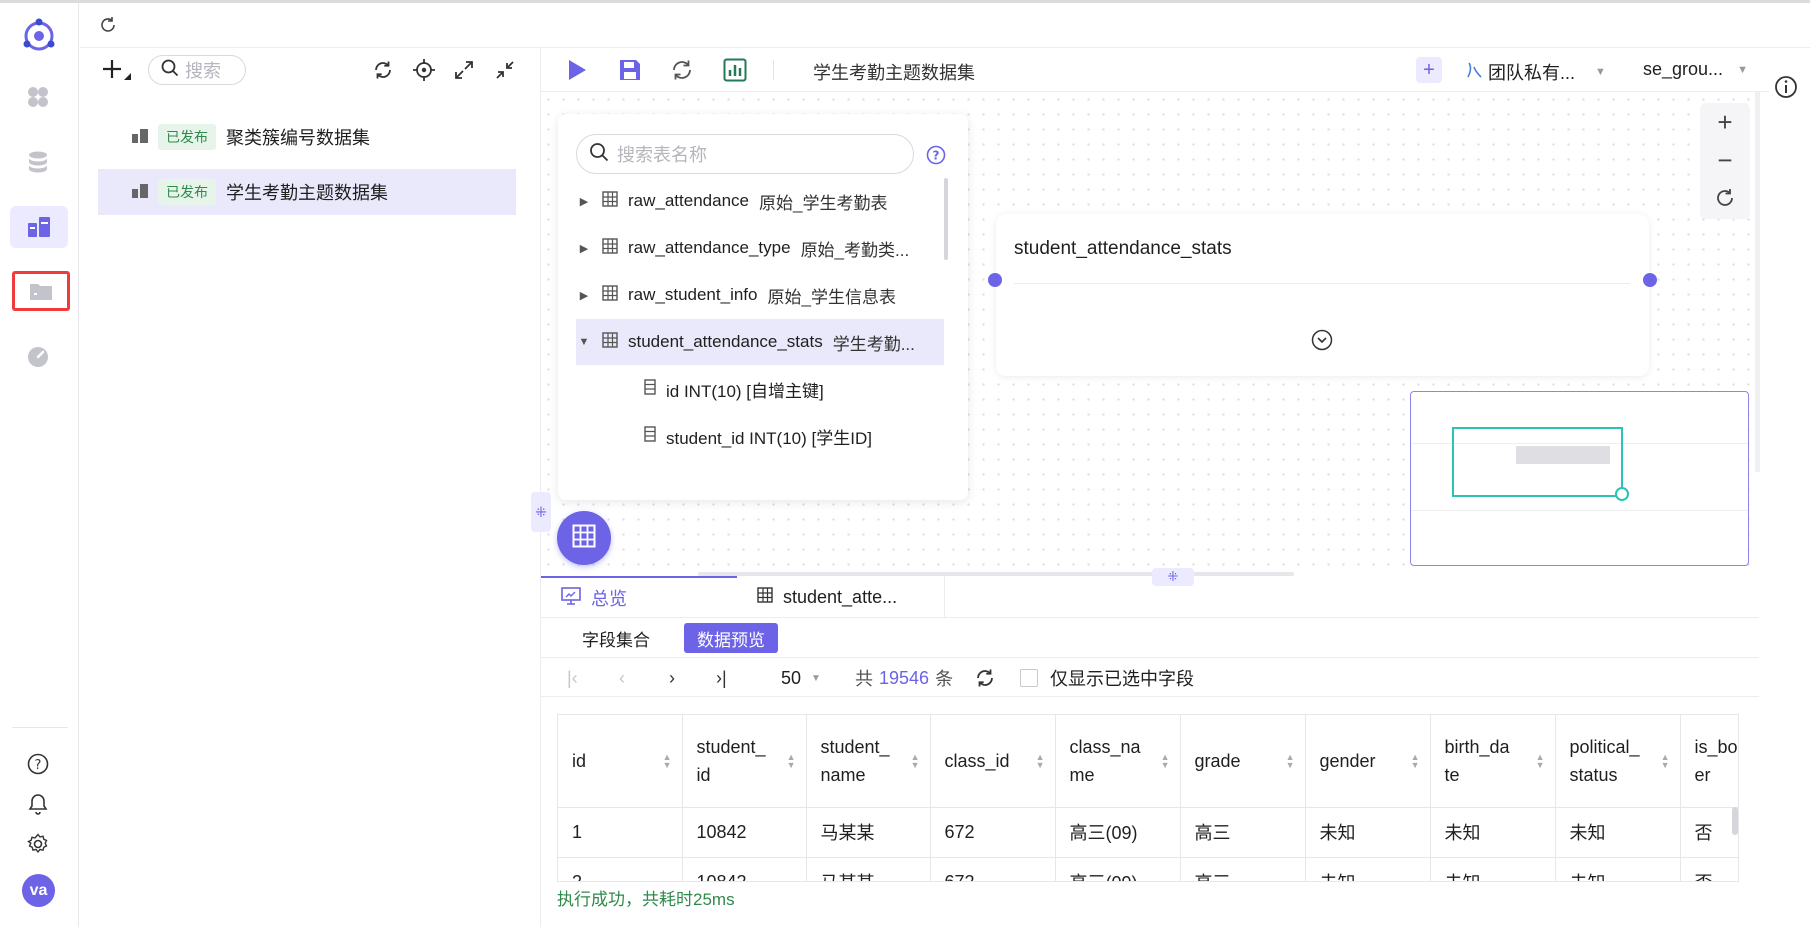 The height and width of the screenshot is (927, 1810). Describe the element at coordinates (735, 70) in the screenshot. I see `chart-icon` at that location.